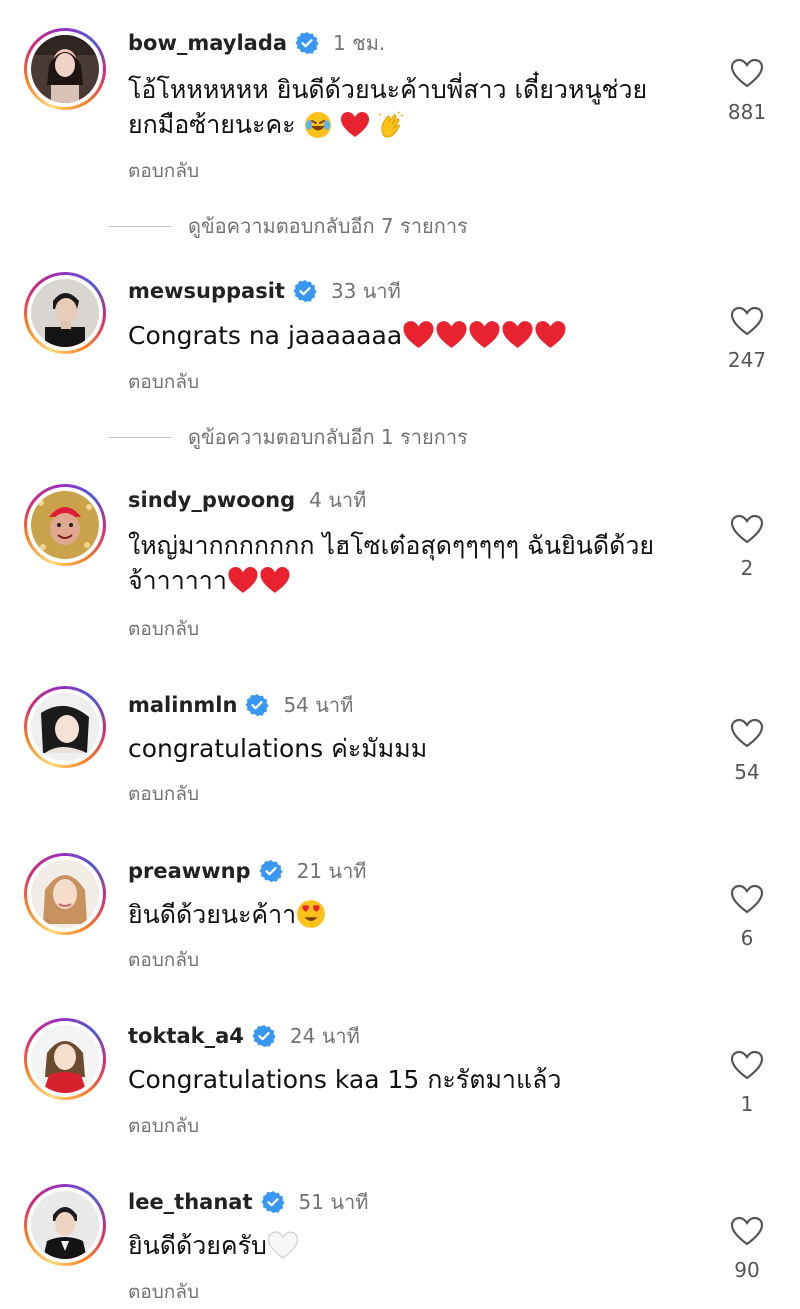 This screenshot has height=1309, width=800. What do you see at coordinates (391, 124) in the screenshot?
I see `clapping-hands-emoji` at bounding box center [391, 124].